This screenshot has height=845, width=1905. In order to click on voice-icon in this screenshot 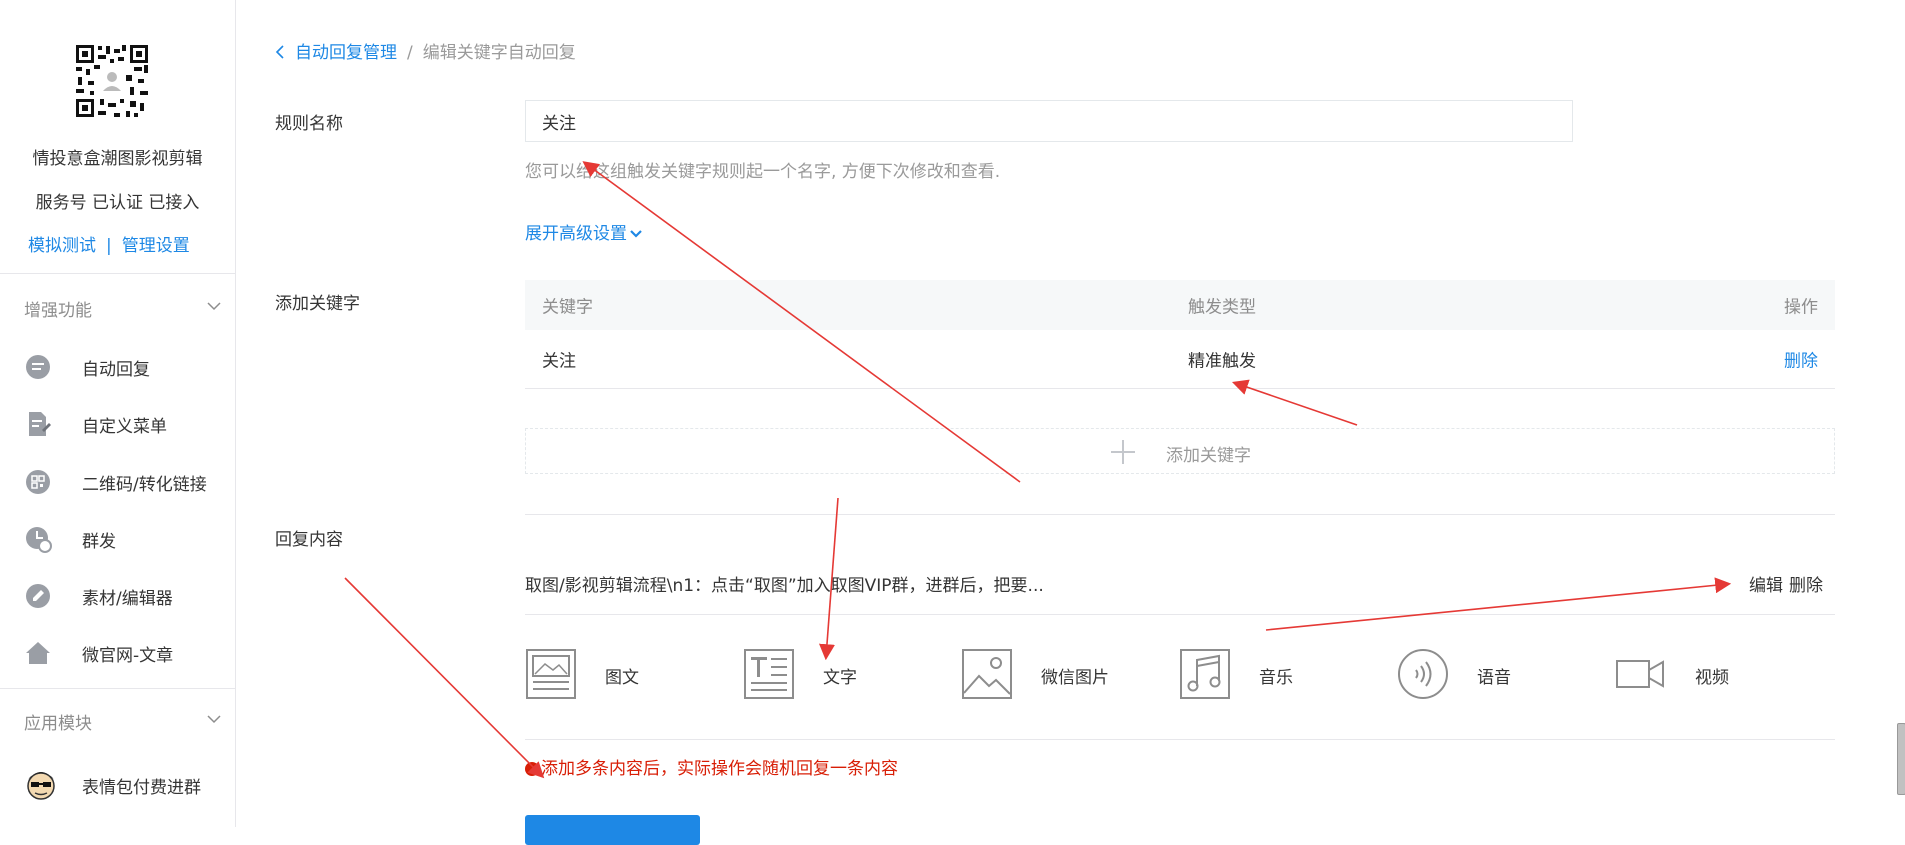, I will do `click(1423, 674)`.